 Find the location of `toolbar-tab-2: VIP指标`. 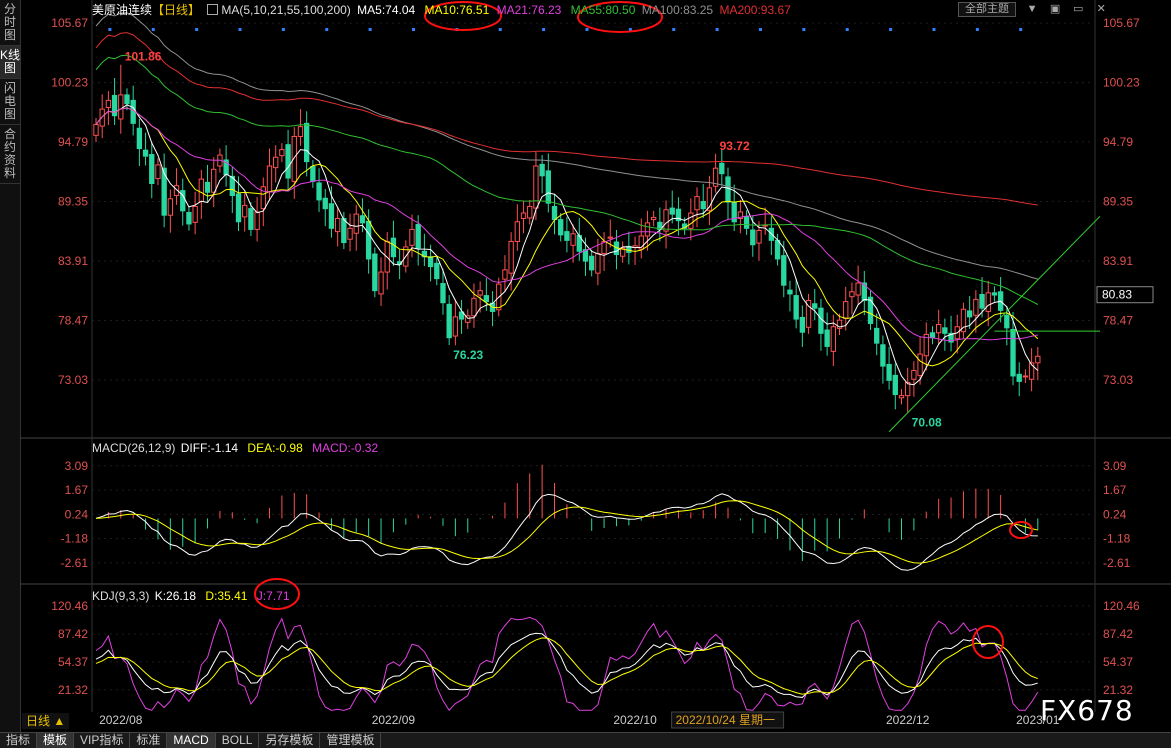

toolbar-tab-2: VIP指标 is located at coordinates (102, 740).